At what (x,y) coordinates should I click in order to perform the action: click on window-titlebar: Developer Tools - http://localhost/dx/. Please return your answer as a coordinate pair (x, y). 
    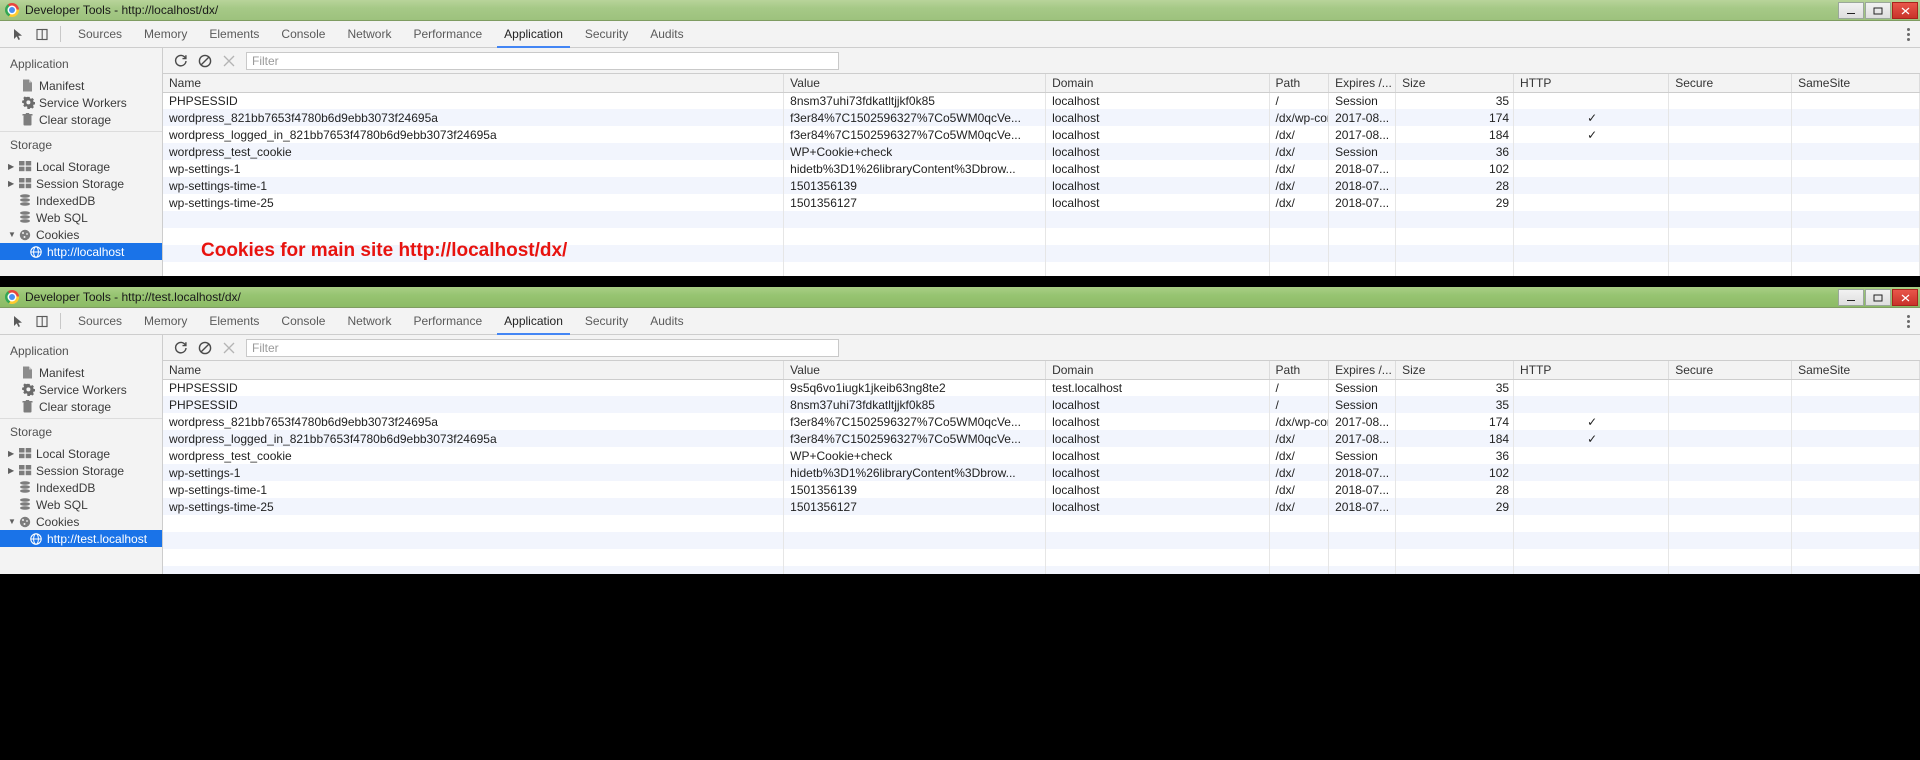
    Looking at the image, I should click on (960, 10).